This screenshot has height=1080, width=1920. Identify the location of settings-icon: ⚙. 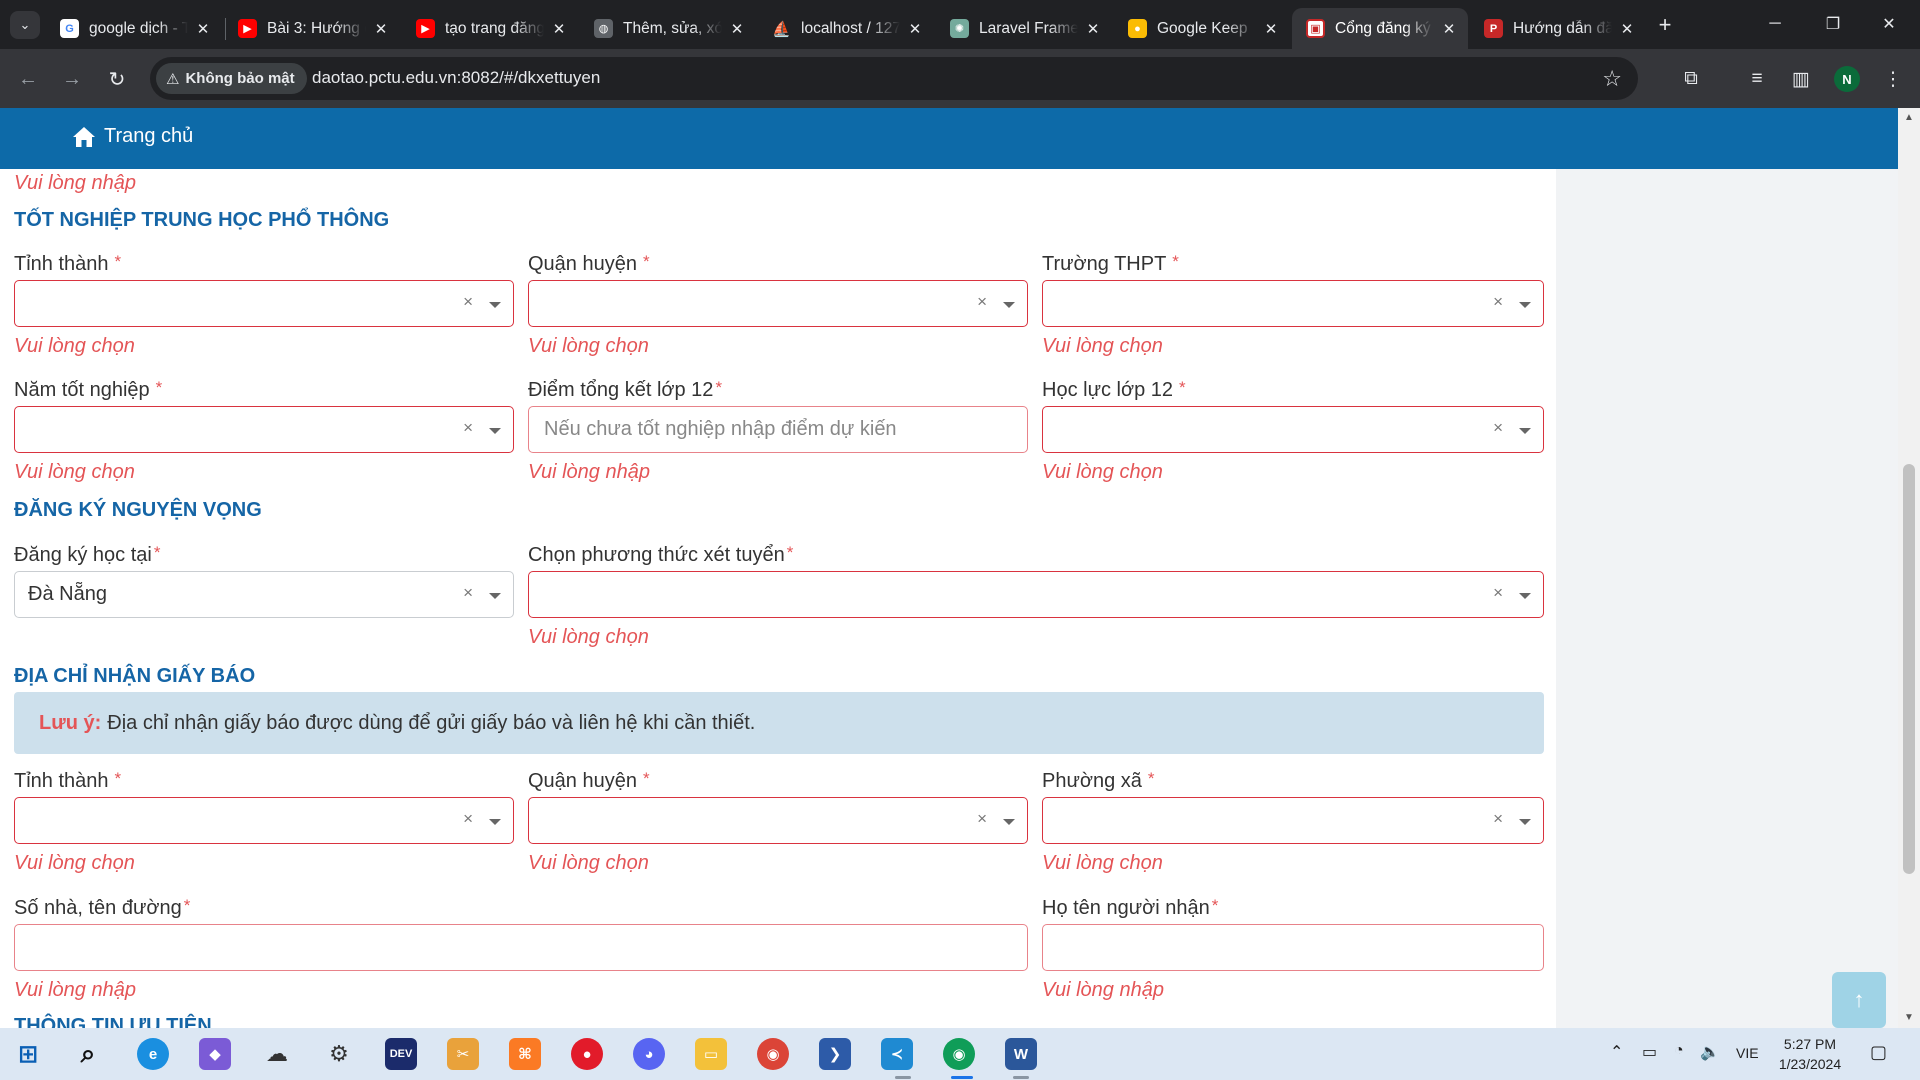
(339, 1054).